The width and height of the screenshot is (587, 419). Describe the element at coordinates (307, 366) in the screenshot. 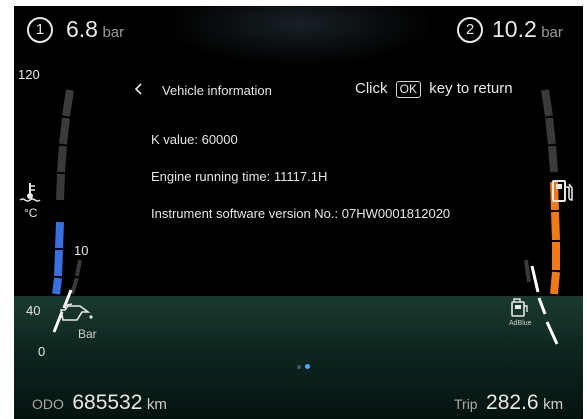

I see `page-indicator-dot-active` at that location.